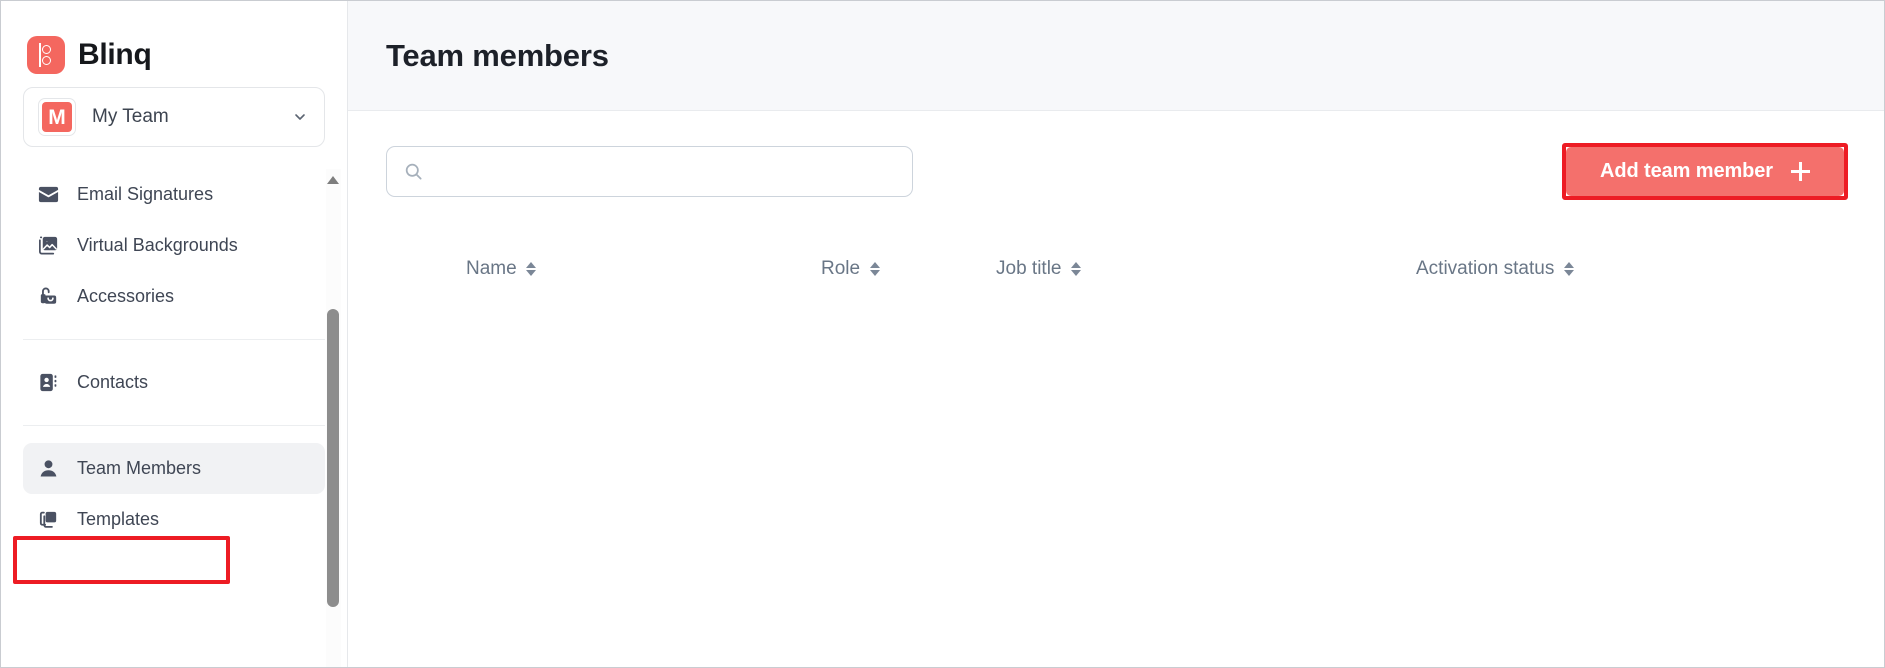 The image size is (1885, 668). What do you see at coordinates (1485, 268) in the screenshot?
I see `column-header-label: Activation status` at bounding box center [1485, 268].